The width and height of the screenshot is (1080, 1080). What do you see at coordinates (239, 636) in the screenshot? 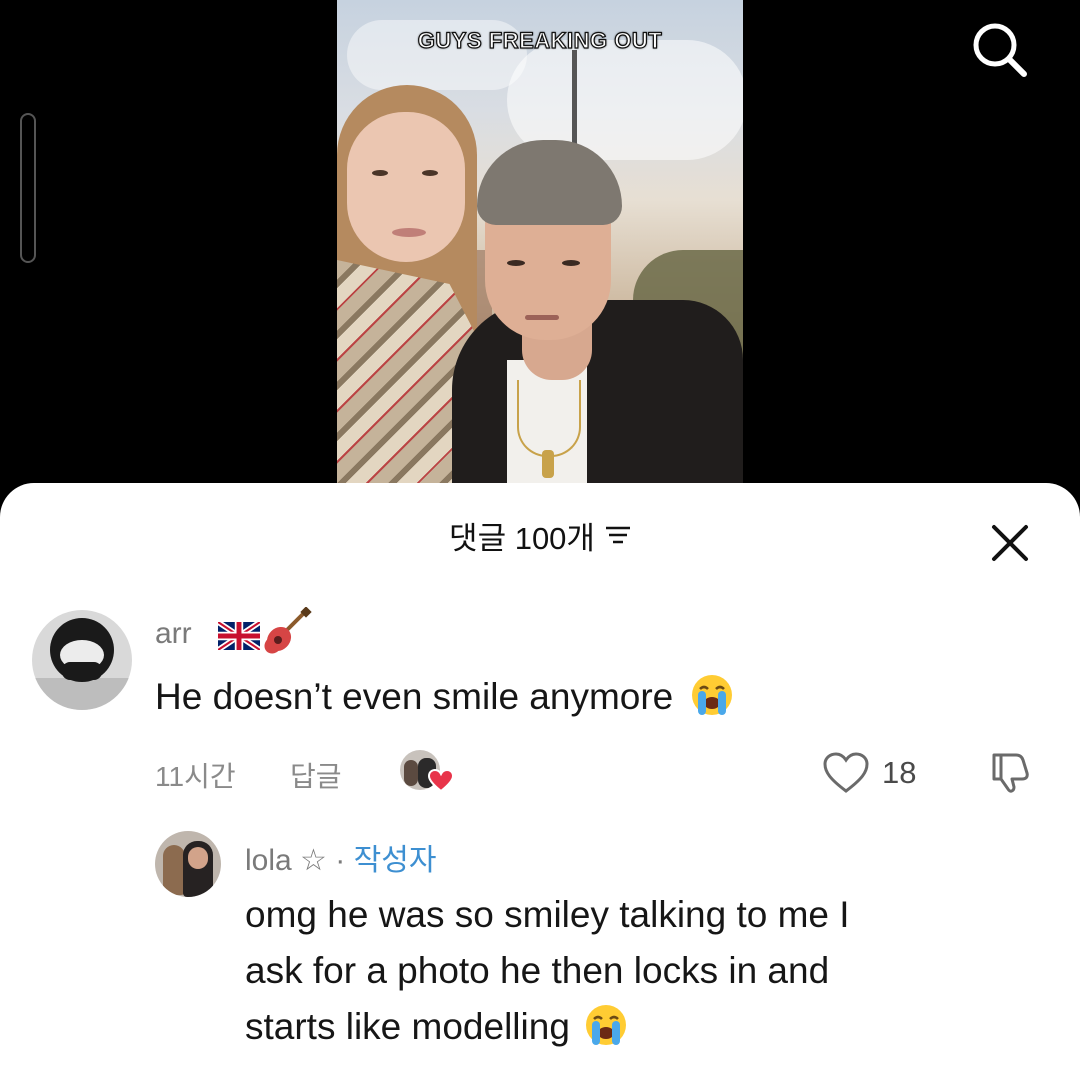
I see `uk-flag-icon` at bounding box center [239, 636].